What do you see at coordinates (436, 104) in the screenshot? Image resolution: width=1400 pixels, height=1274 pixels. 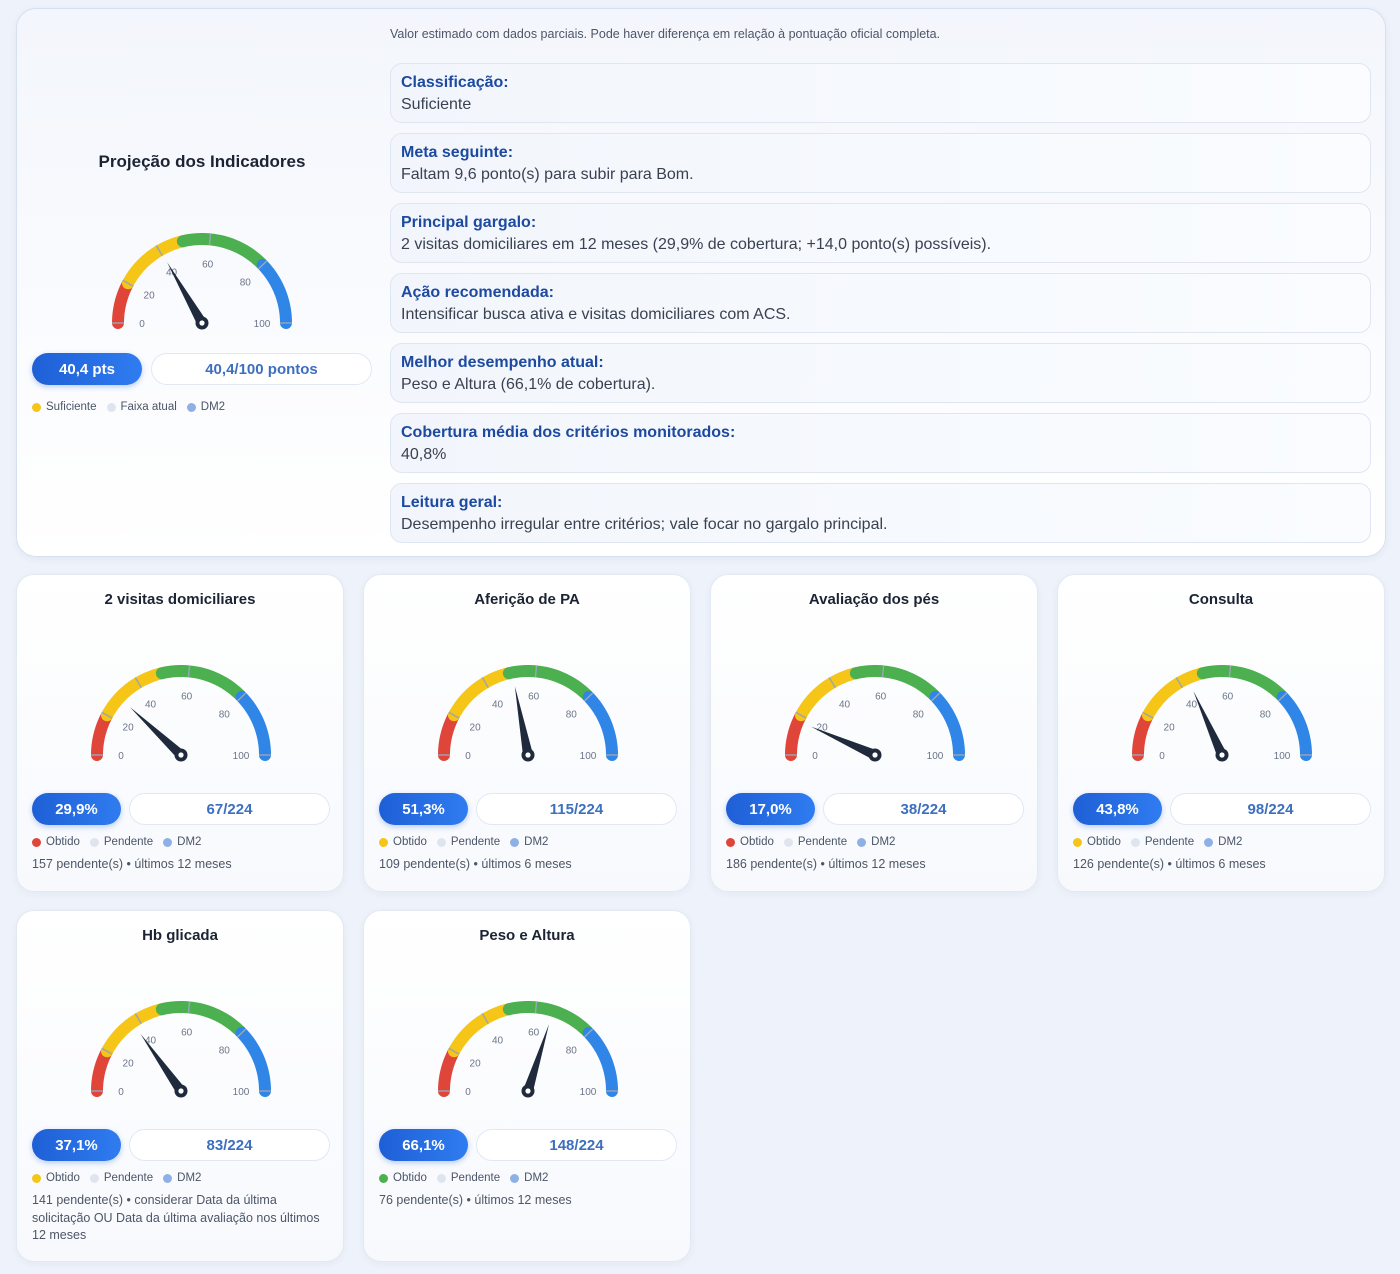 I see `info-value: Suficiente` at bounding box center [436, 104].